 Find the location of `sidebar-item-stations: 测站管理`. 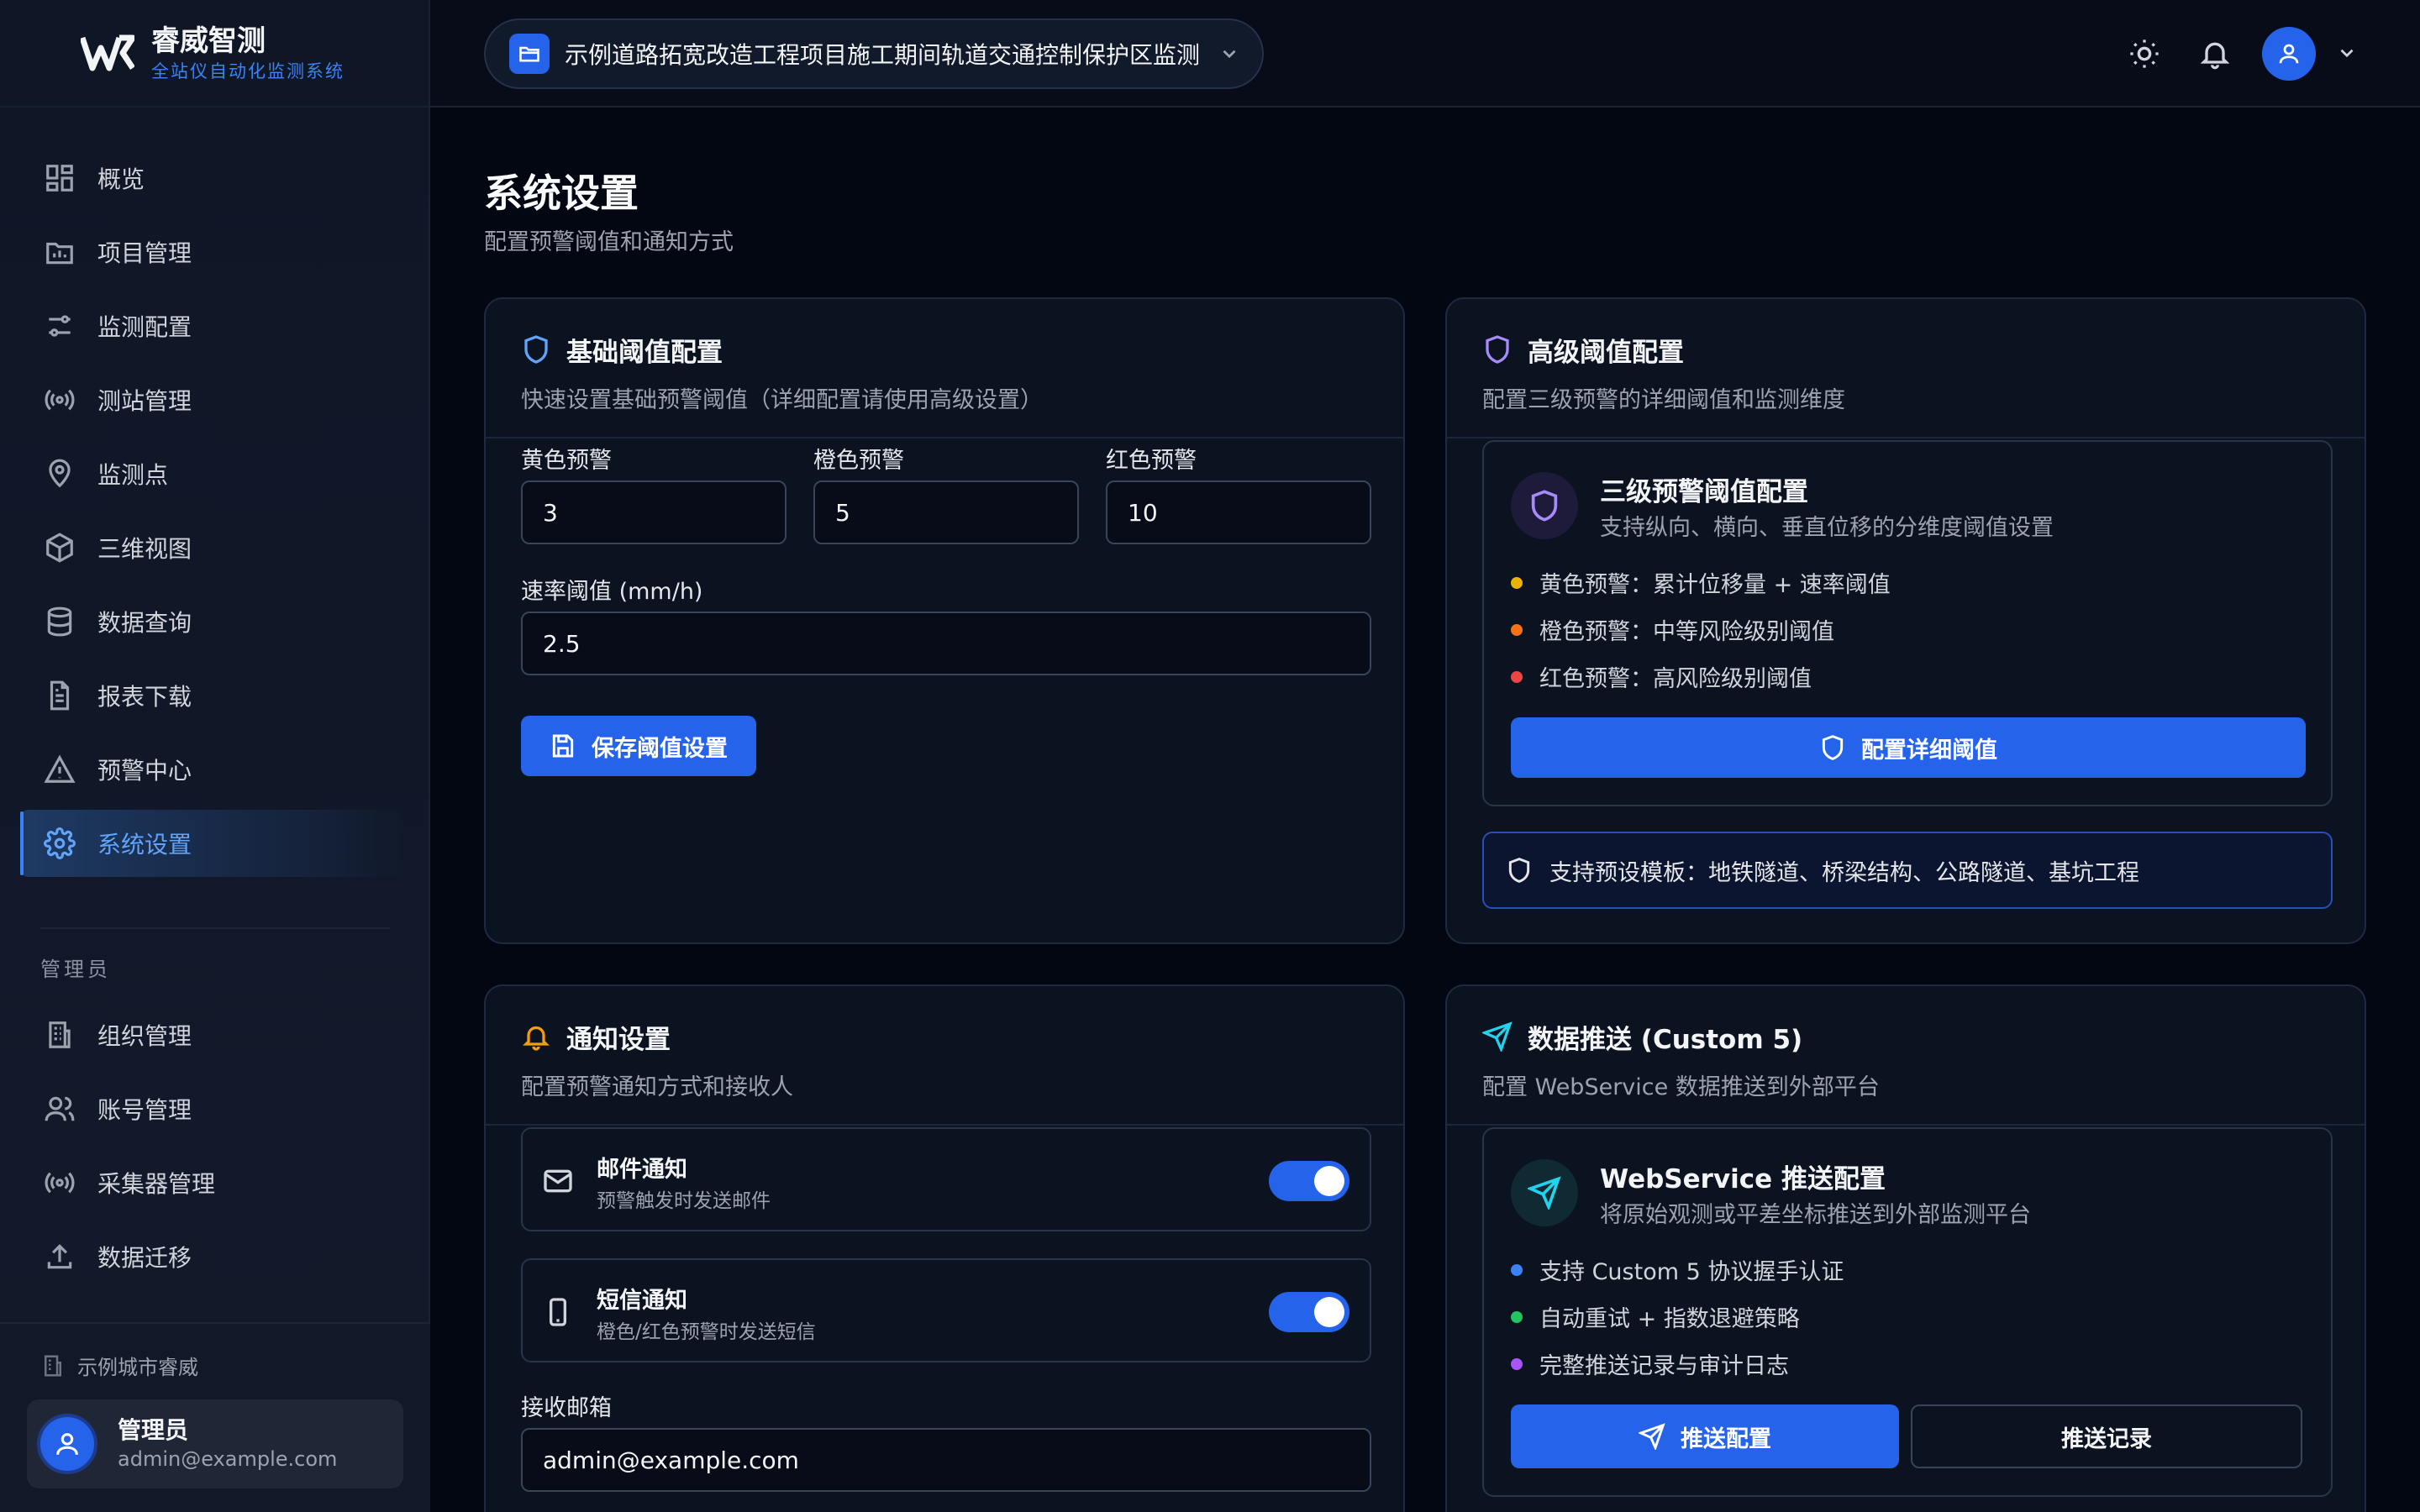

sidebar-item-stations: 测站管理 is located at coordinates (211, 399).